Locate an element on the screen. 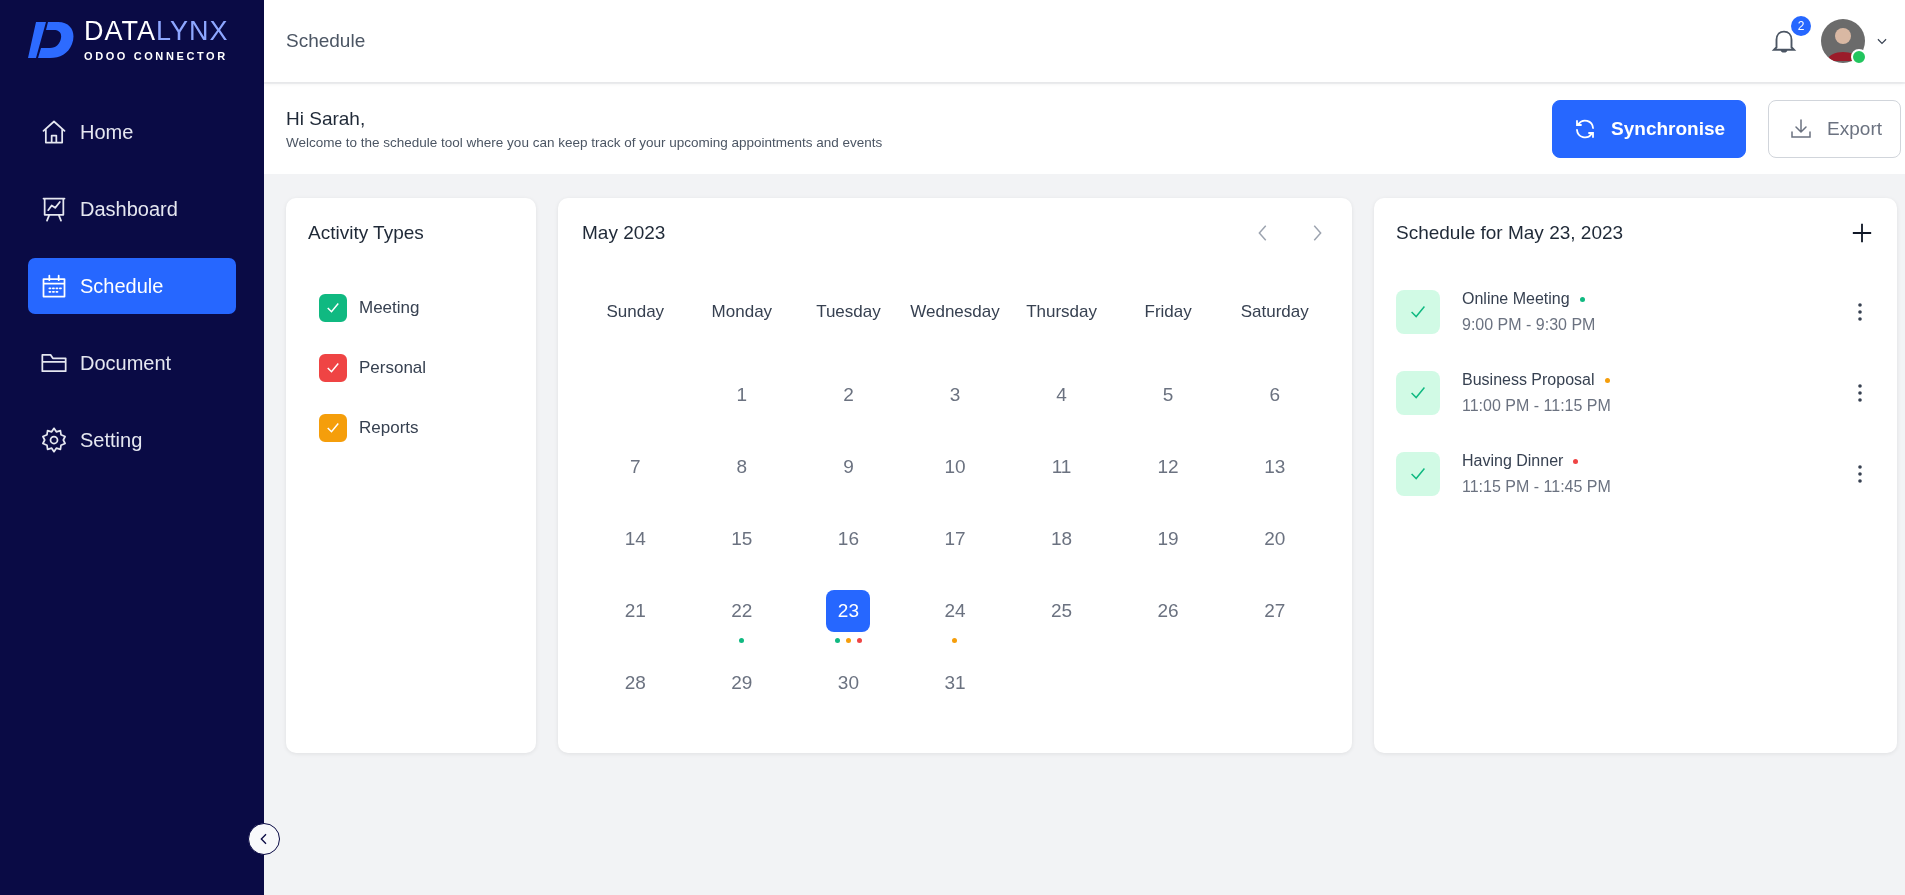 The height and width of the screenshot is (895, 1905). settings-icon is located at coordinates (54, 440).